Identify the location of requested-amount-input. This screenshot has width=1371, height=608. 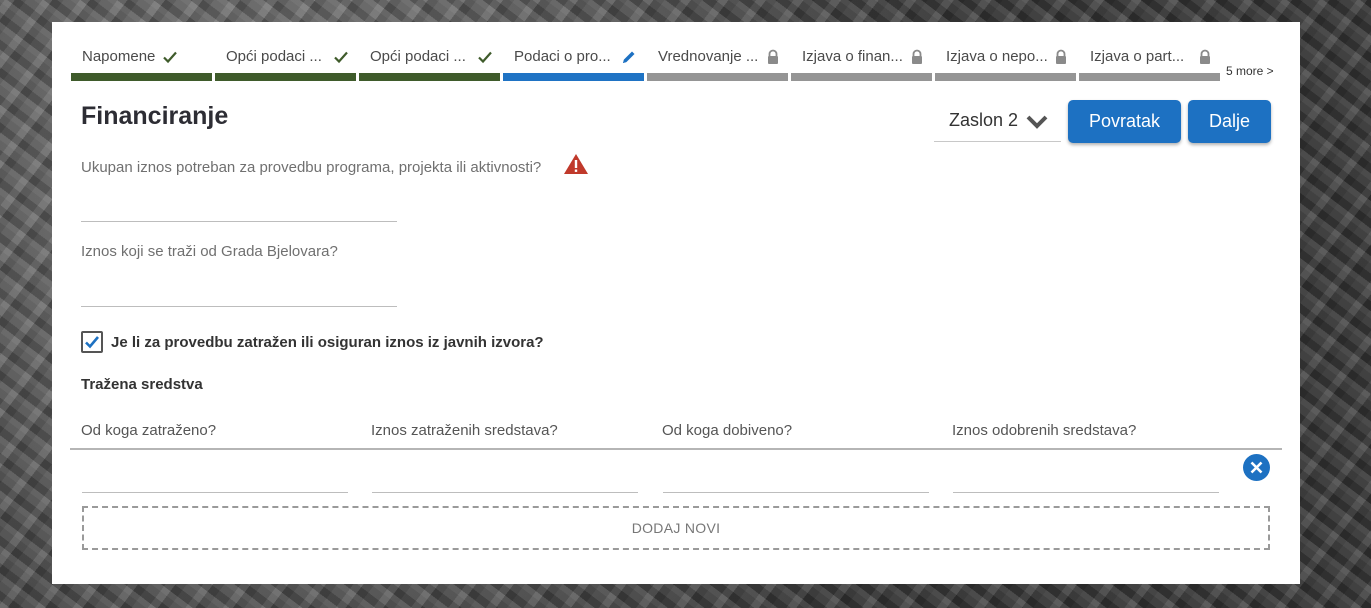
(239, 306).